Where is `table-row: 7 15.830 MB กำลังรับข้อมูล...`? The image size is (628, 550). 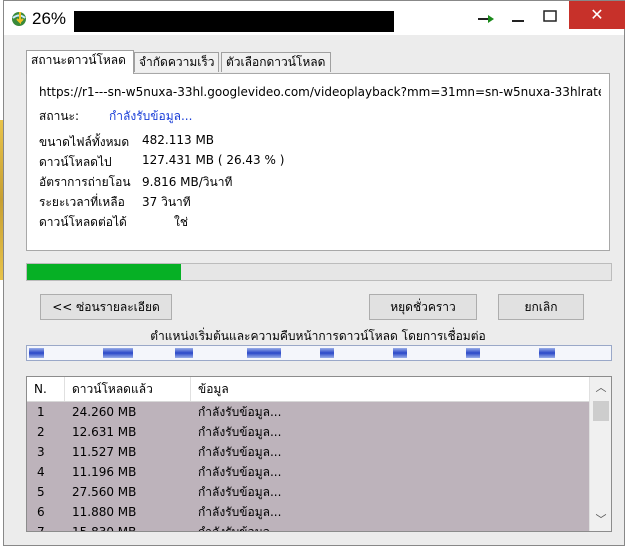 table-row: 7 15.830 MB กำลังรับข้อมูล... is located at coordinates (308, 527).